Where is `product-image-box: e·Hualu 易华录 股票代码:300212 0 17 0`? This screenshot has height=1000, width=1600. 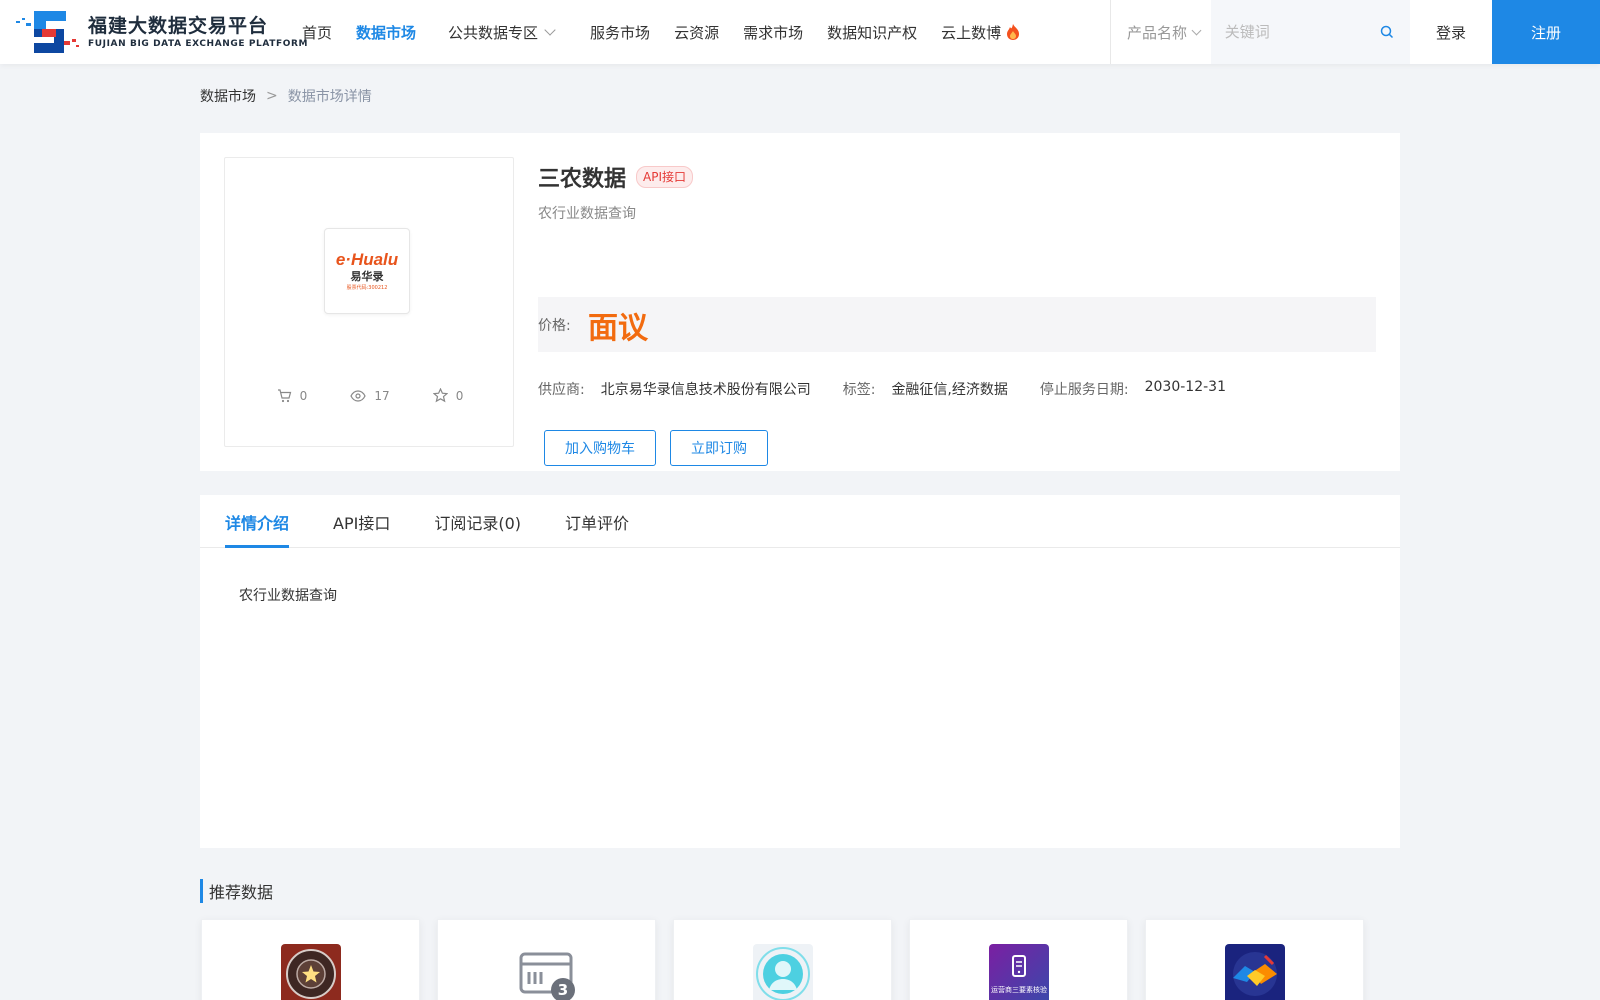
product-image-box: e·Hualu 易华录 股票代码:300212 0 17 0 is located at coordinates (369, 302).